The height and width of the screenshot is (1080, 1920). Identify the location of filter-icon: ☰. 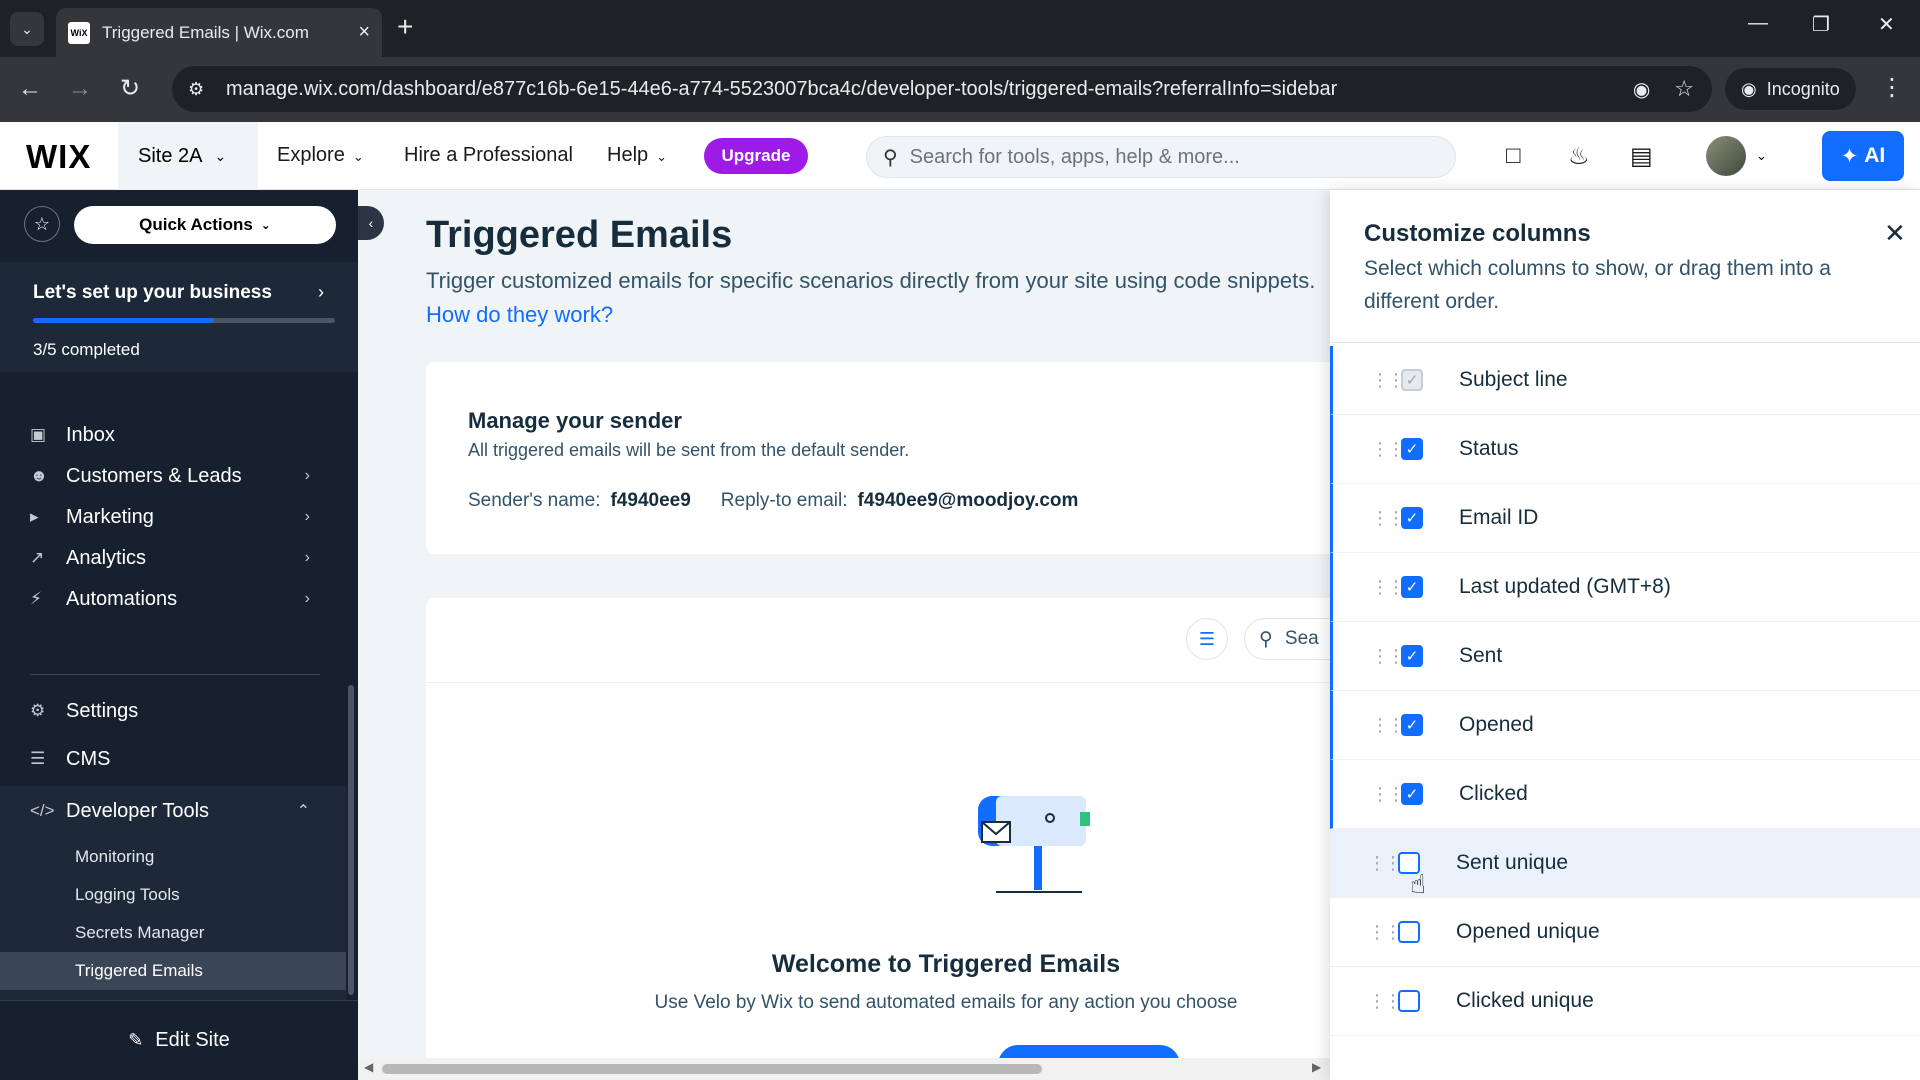
(1207, 639).